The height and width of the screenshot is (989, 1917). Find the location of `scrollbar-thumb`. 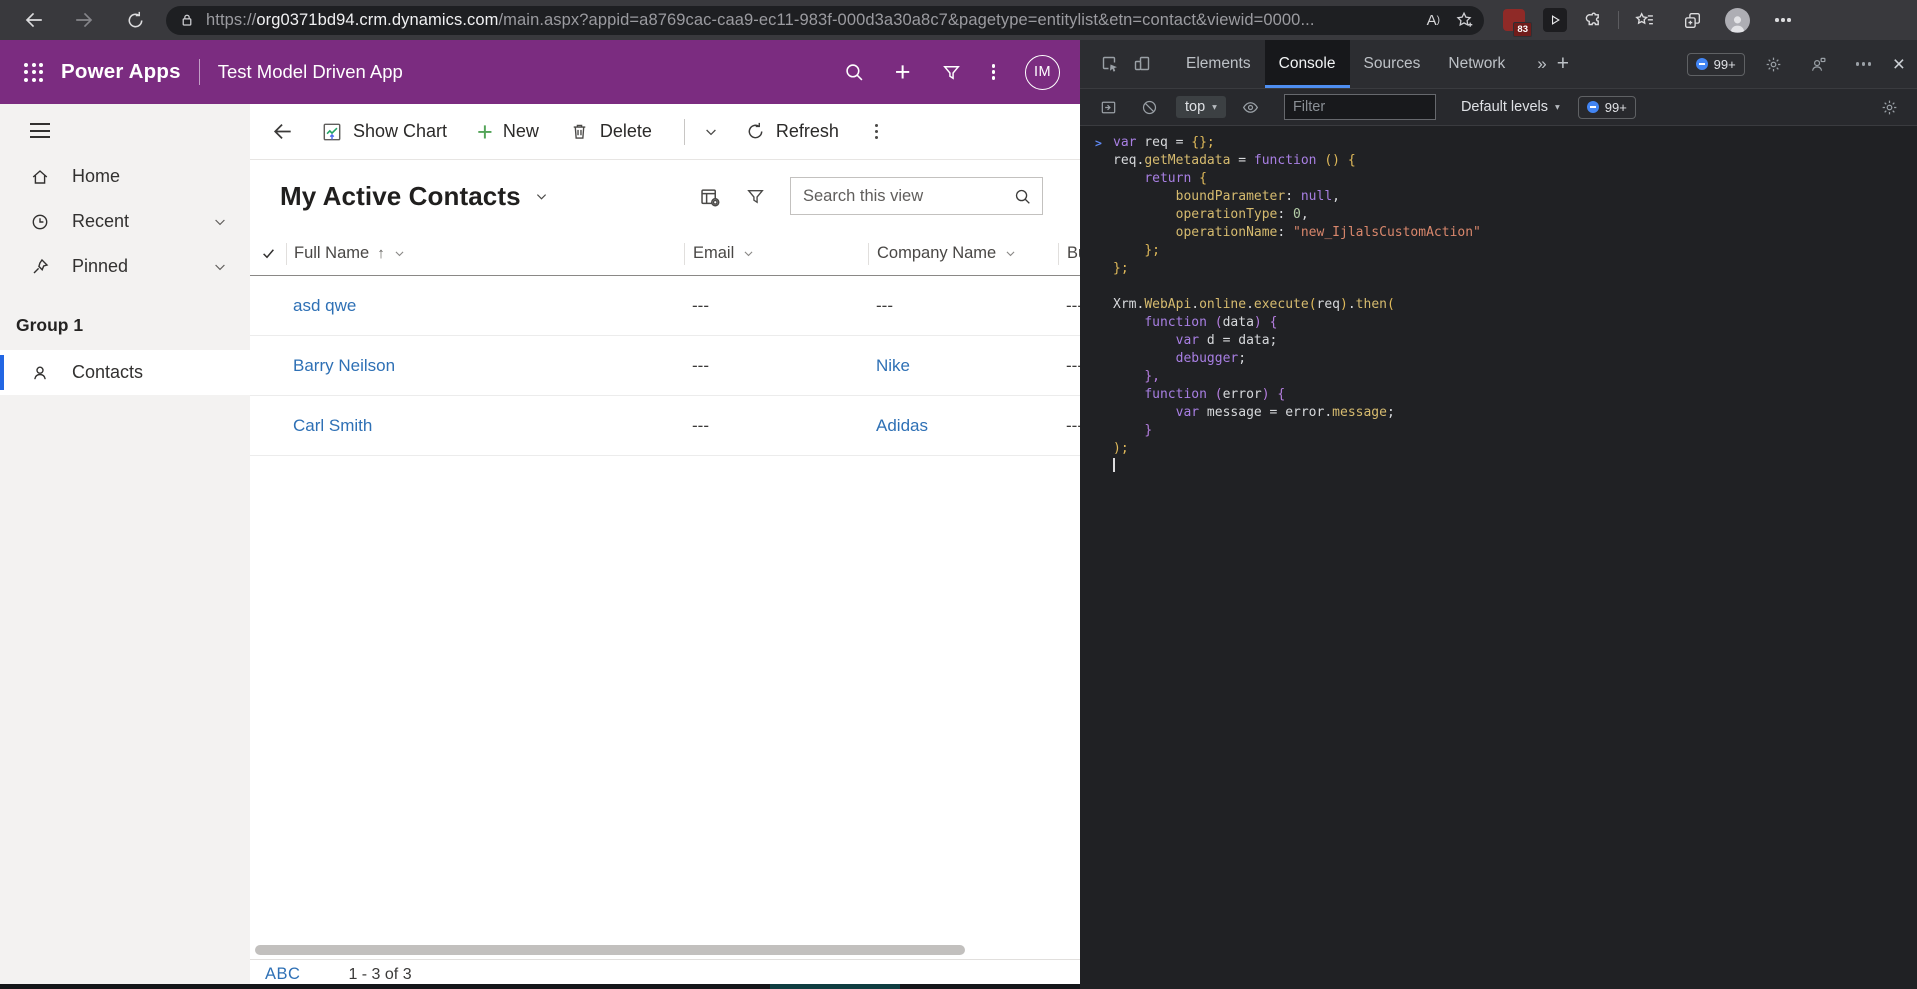

scrollbar-thumb is located at coordinates (610, 950).